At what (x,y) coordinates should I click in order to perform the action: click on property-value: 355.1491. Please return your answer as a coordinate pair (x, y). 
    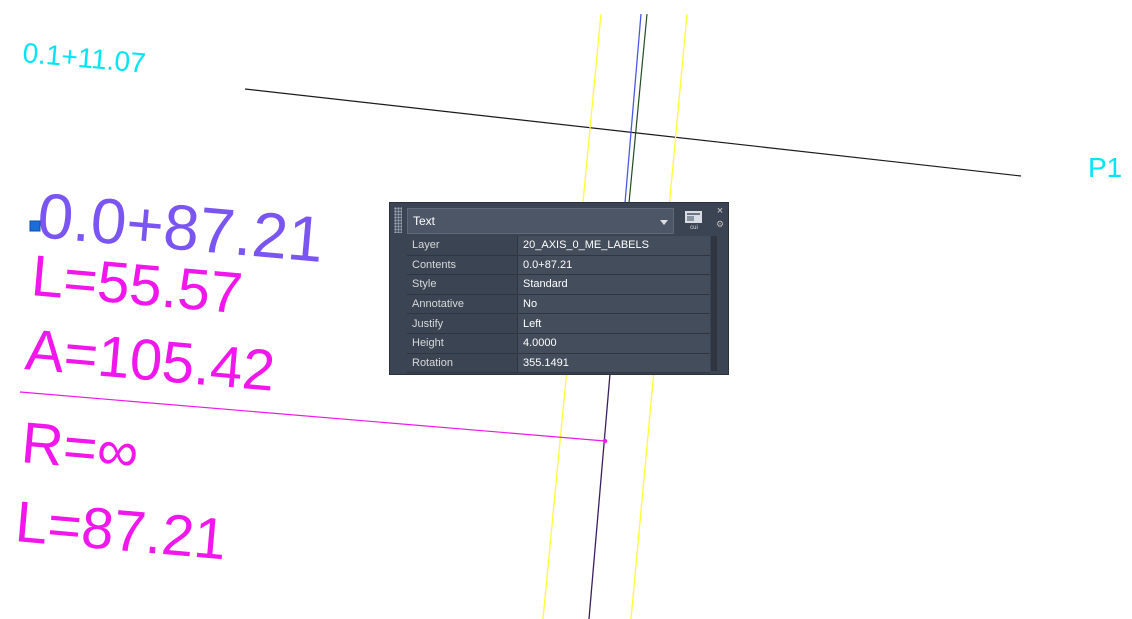
    Looking at the image, I should click on (613, 363).